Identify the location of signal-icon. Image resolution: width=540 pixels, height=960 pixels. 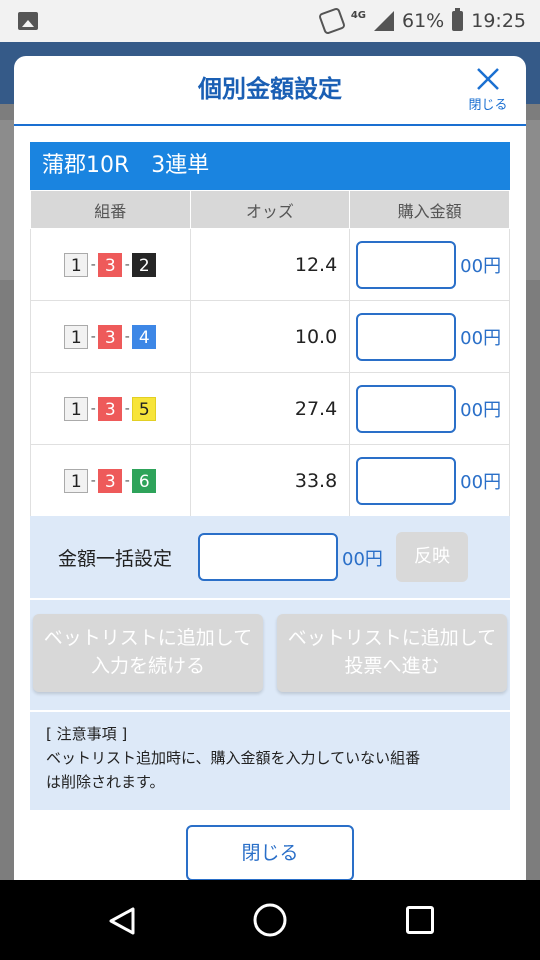
(384, 21).